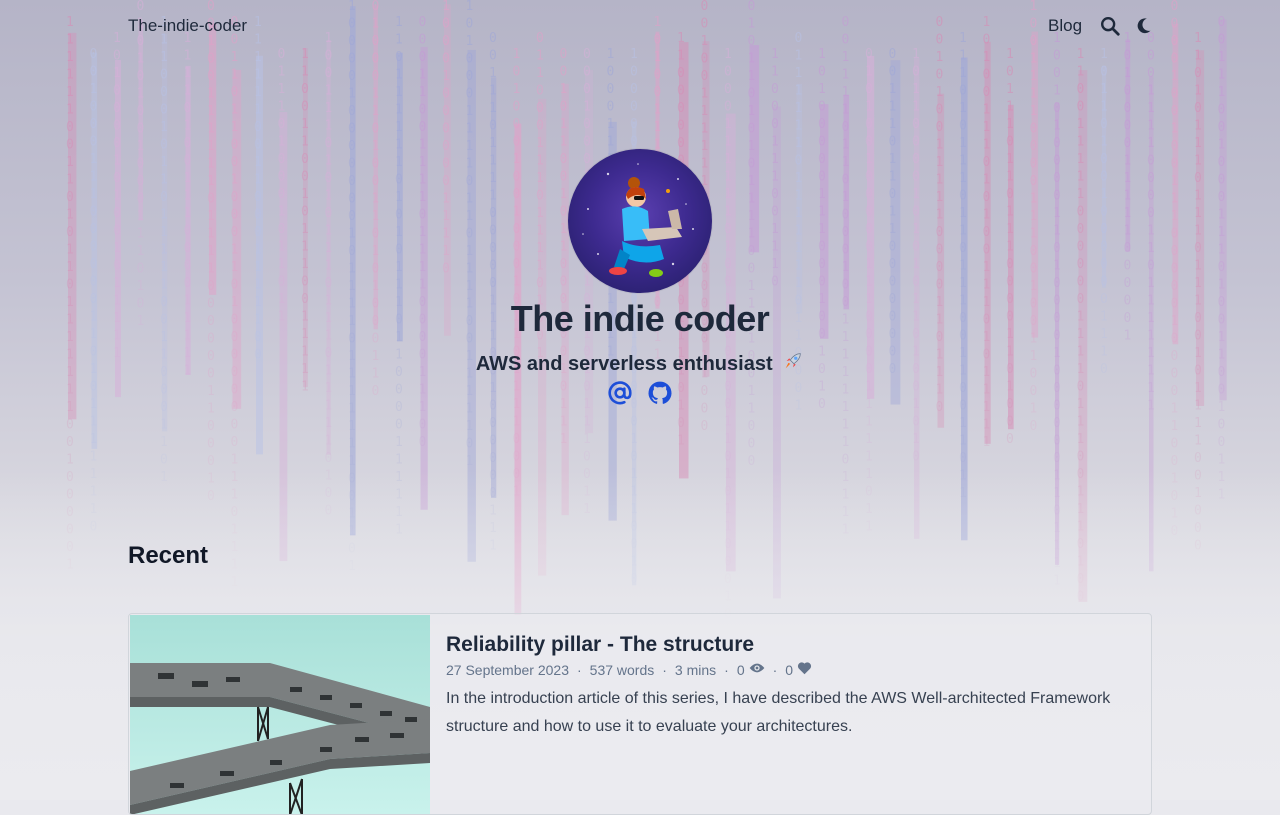 This screenshot has width=1280, height=815. Describe the element at coordinates (620, 393) in the screenshot. I see `at-sign-icon` at that location.